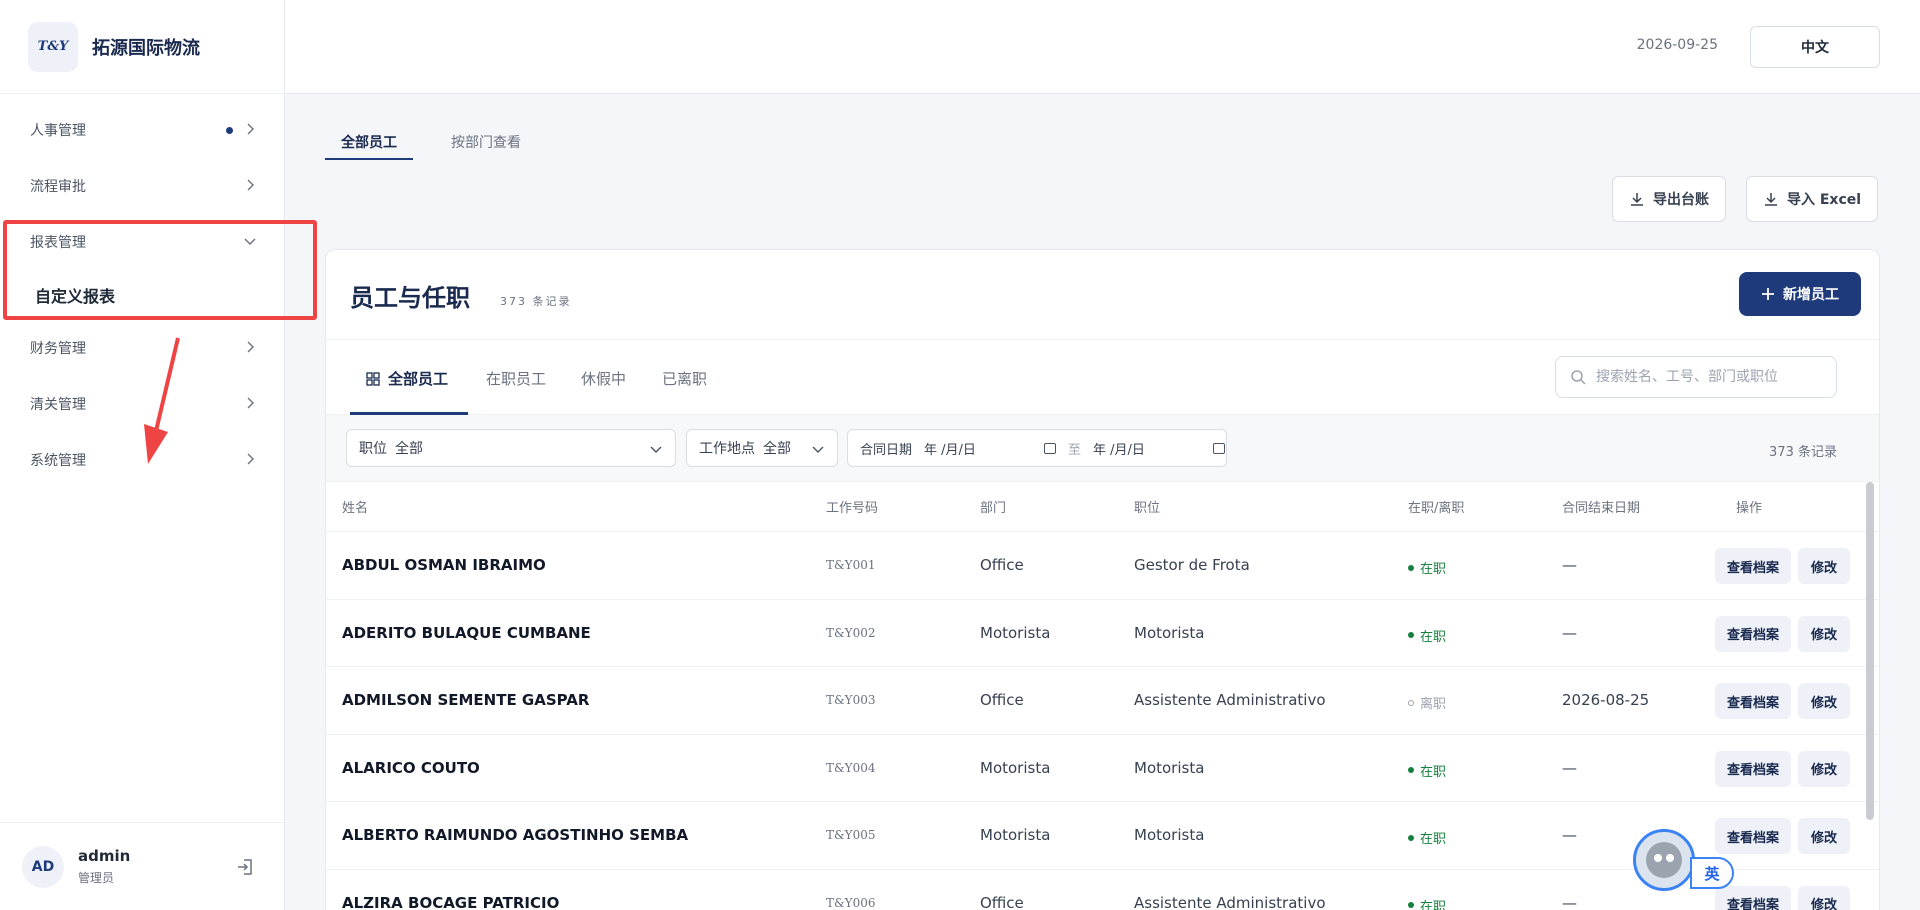 The height and width of the screenshot is (910, 1920). Describe the element at coordinates (43, 866) in the screenshot. I see `avatar: AD` at that location.